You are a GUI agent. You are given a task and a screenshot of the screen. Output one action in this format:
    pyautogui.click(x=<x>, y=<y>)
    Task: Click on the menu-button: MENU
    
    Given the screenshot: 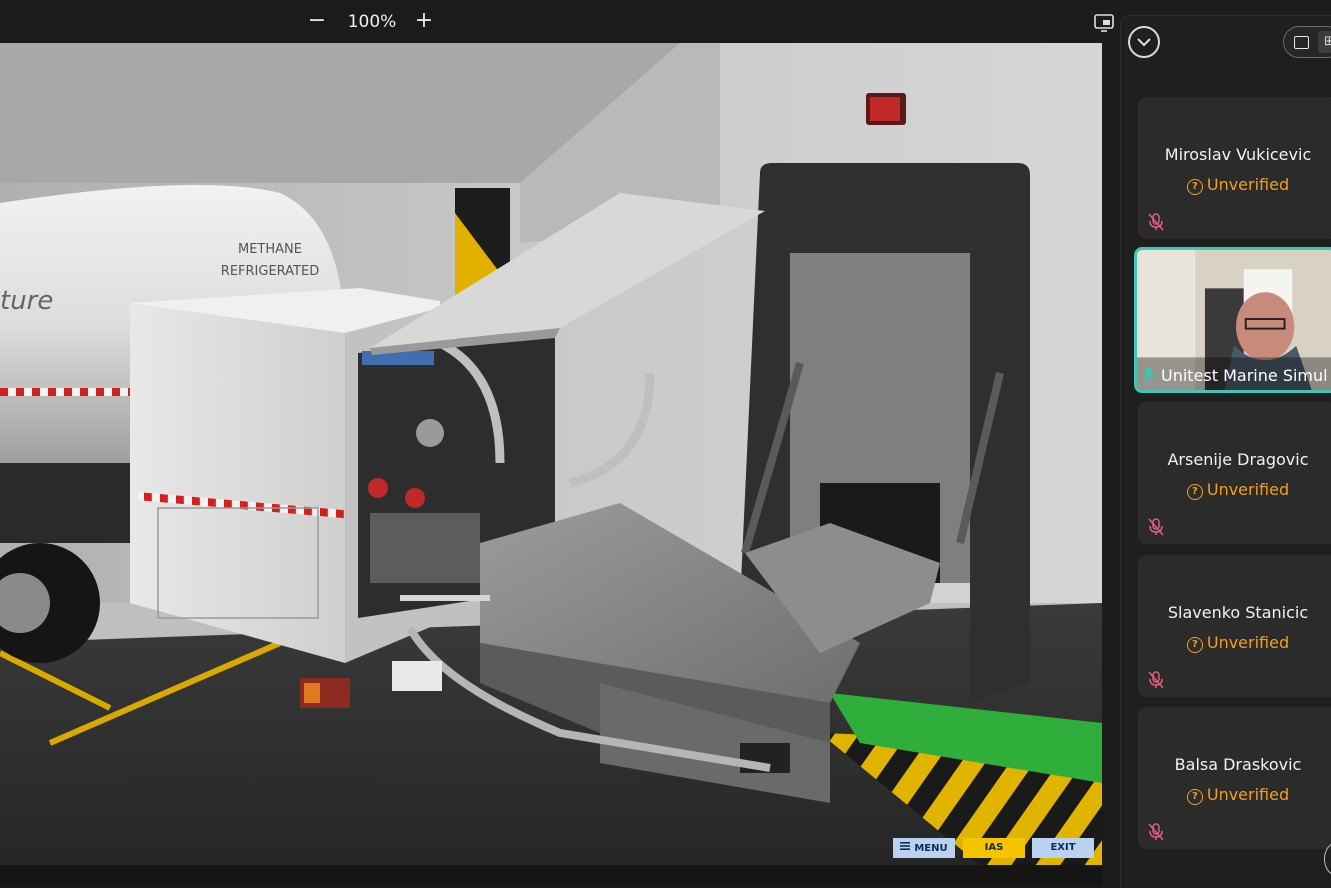 What is the action you would take?
    pyautogui.click(x=924, y=848)
    